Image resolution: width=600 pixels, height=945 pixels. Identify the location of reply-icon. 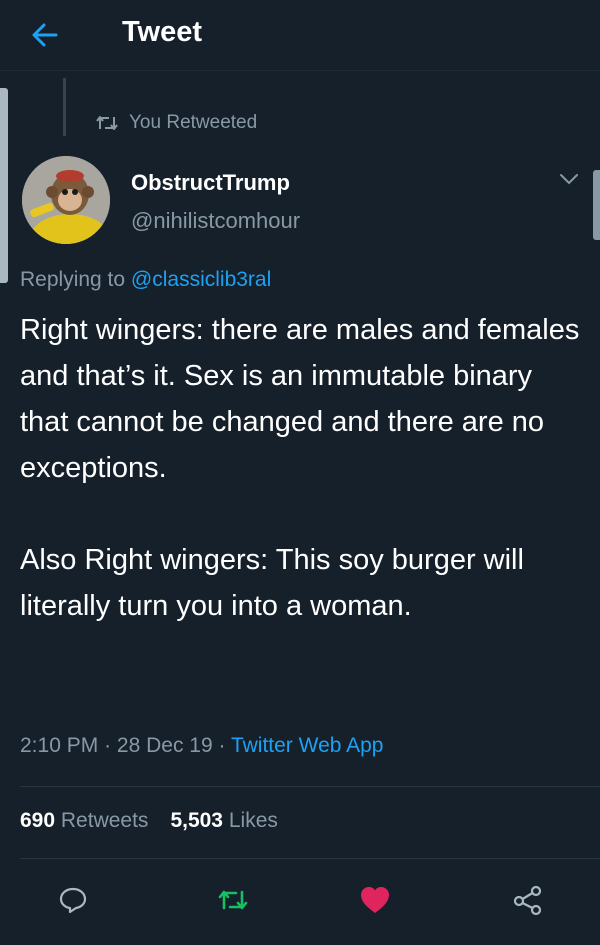
(73, 900).